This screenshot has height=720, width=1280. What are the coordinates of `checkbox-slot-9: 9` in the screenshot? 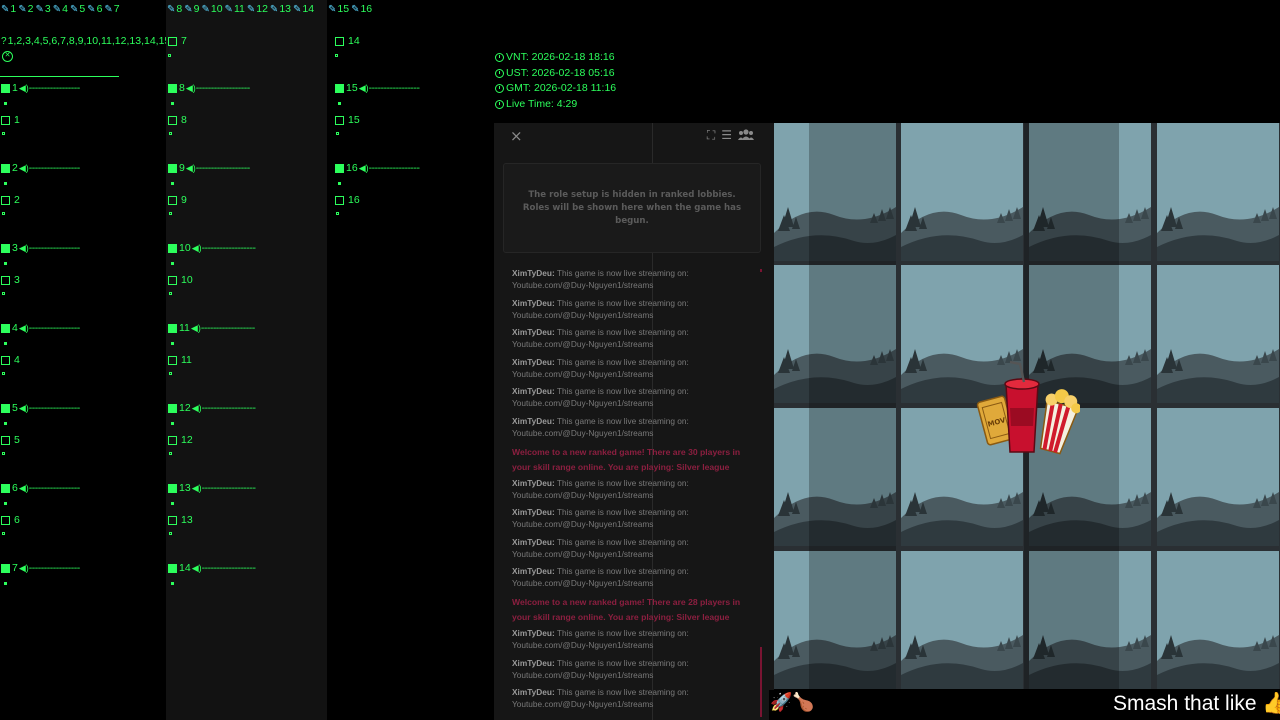 It's located at (177, 200).